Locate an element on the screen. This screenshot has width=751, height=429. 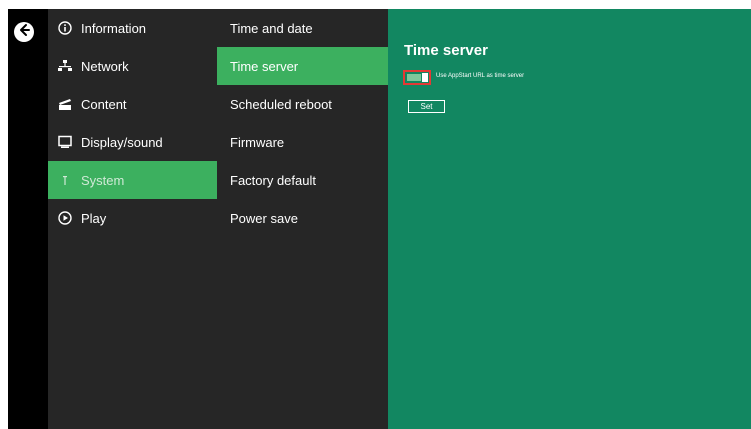
toggle-knob is located at coordinates (425, 77).